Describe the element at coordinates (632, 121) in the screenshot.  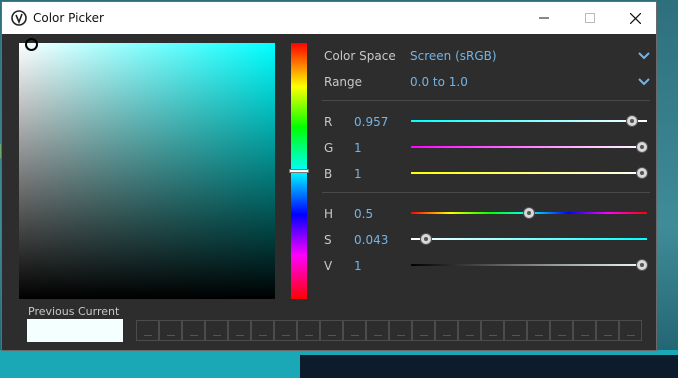
I see `r-slider-thumb` at that location.